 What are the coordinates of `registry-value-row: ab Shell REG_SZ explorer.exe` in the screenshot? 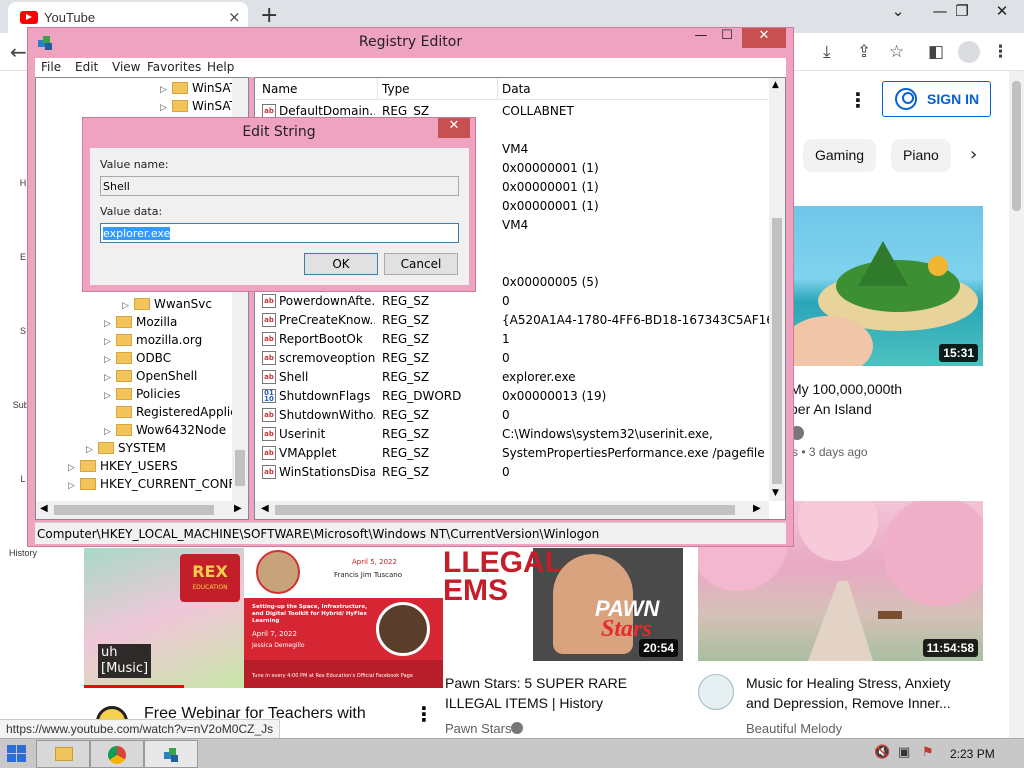 It's located at (512, 377).